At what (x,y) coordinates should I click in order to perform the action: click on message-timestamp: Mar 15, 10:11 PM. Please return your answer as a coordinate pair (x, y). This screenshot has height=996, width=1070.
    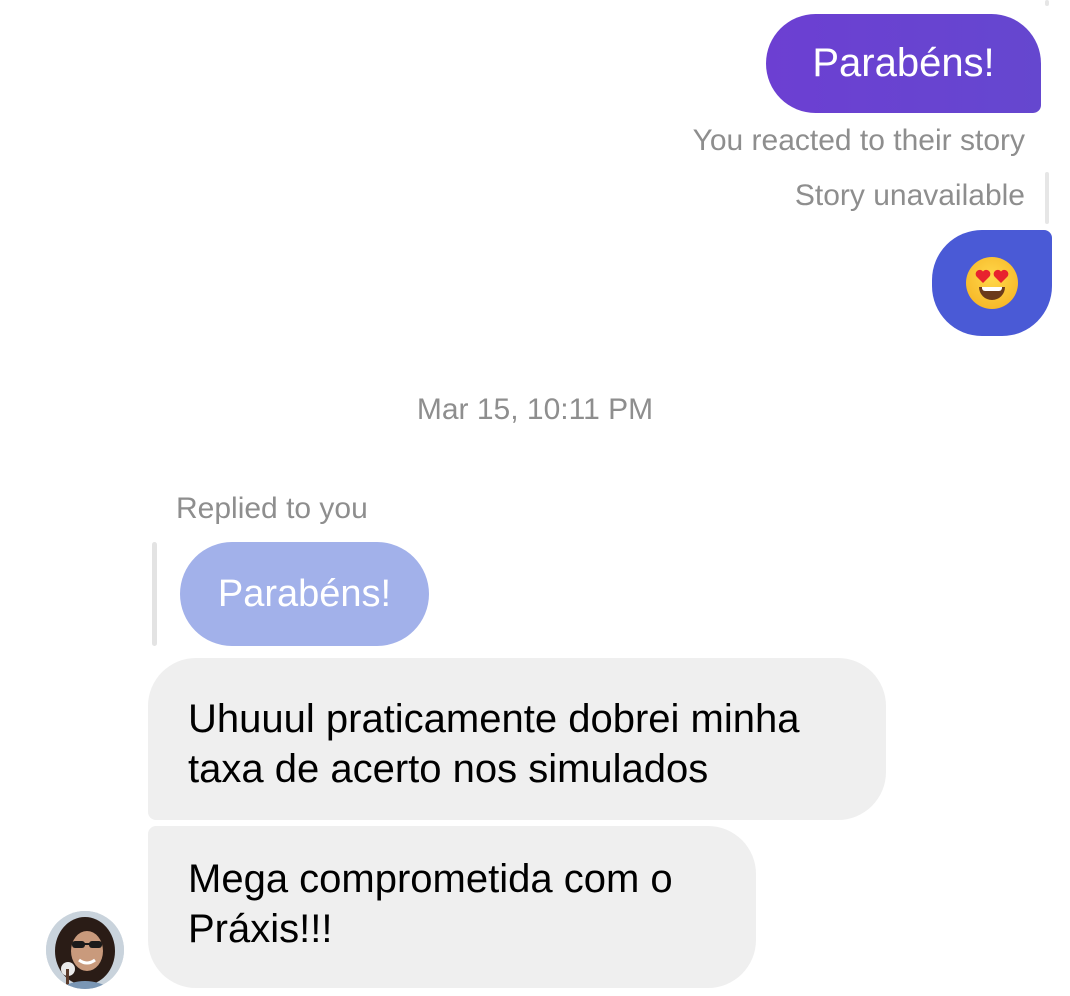
    Looking at the image, I should click on (535, 409).